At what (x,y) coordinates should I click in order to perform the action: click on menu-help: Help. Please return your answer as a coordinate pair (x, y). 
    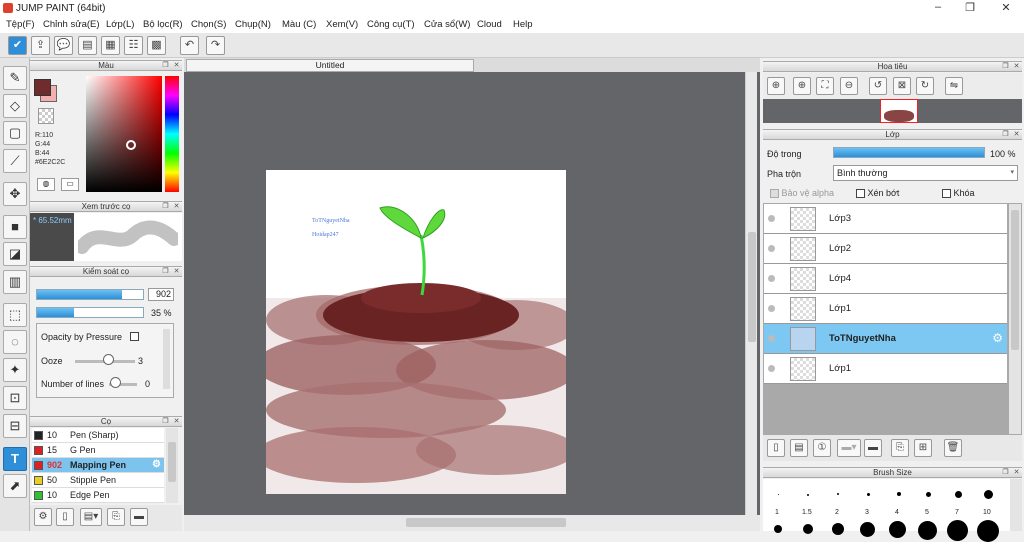
    Looking at the image, I should click on (523, 24).